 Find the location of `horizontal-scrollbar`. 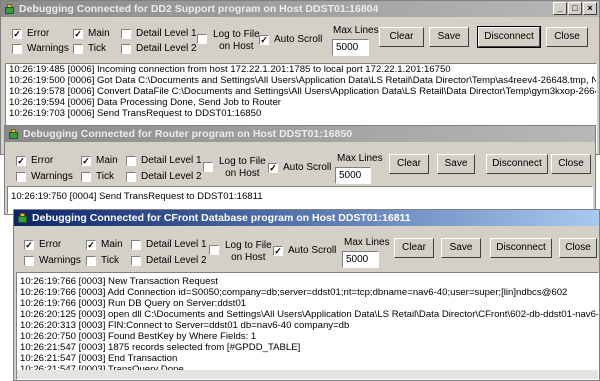

horizontal-scrollbar is located at coordinates (307, 374).